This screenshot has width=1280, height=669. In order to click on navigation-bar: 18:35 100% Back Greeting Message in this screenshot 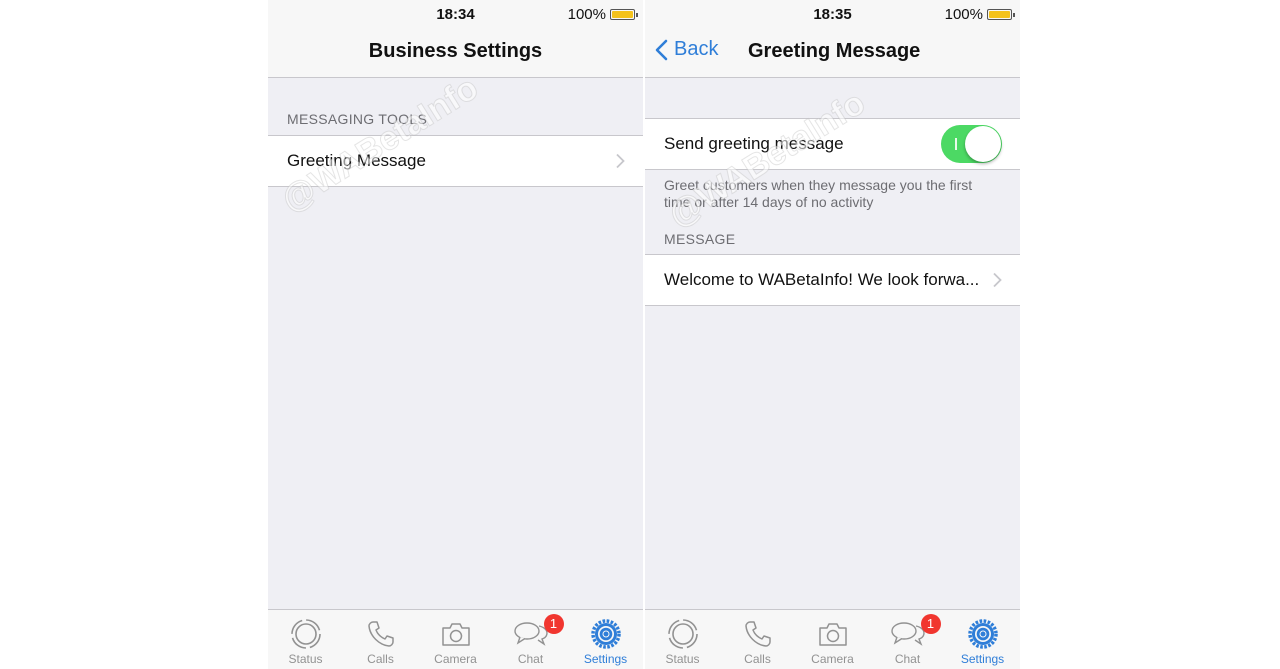, I will do `click(832, 39)`.